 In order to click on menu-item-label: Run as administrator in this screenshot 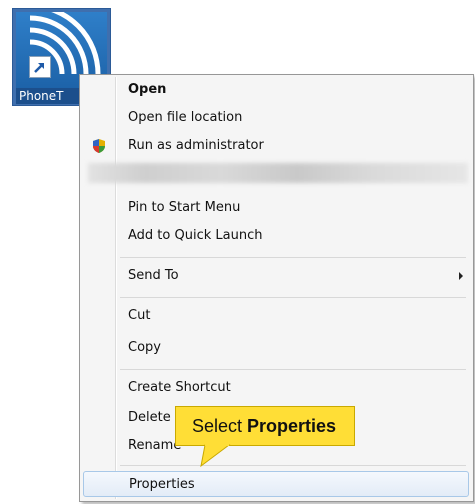, I will do `click(196, 145)`.